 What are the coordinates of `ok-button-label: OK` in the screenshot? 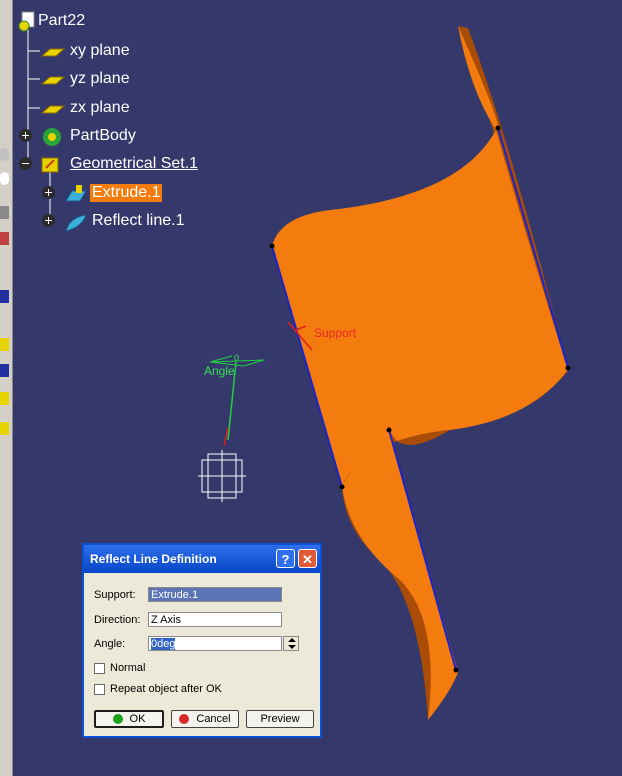 It's located at (137, 719).